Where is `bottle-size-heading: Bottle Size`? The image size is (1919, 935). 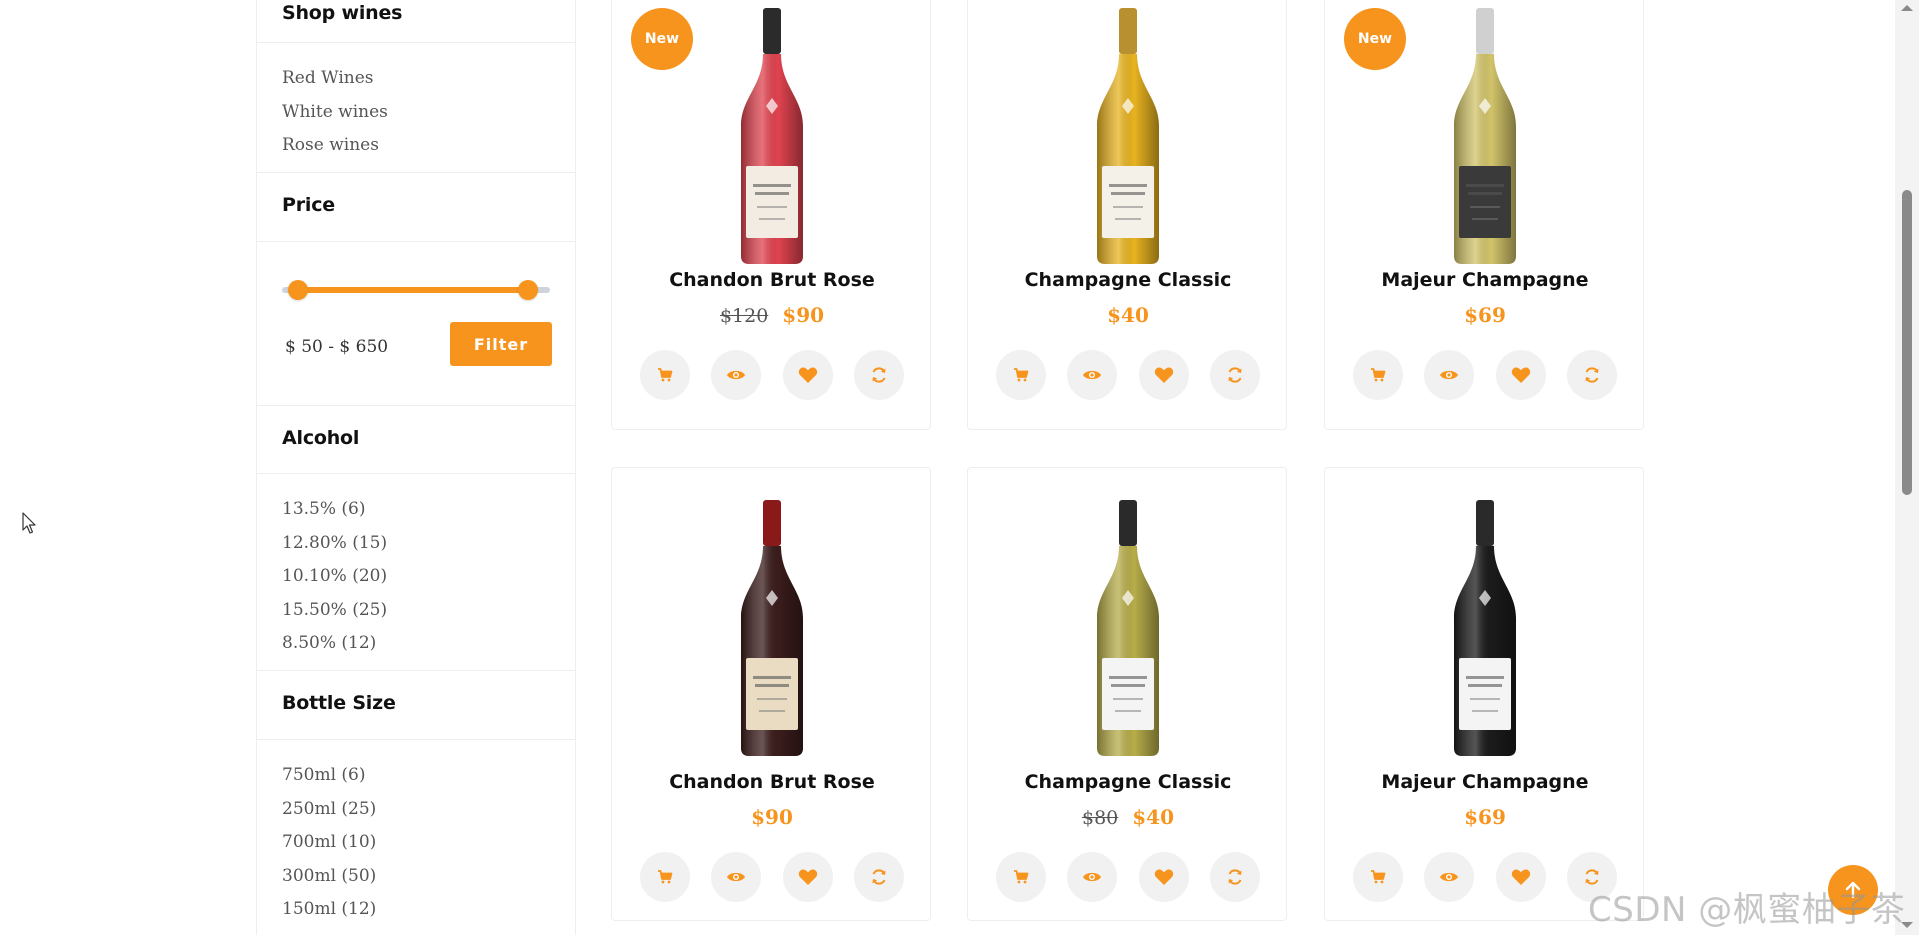 bottle-size-heading: Bottle Size is located at coordinates (339, 703).